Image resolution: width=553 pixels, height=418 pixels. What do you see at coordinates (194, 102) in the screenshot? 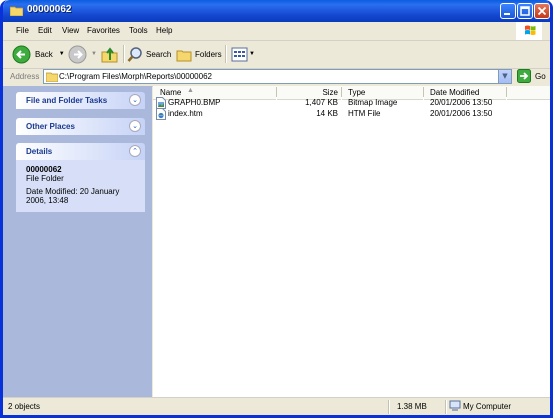
I see `file-name: GRAPH0.BMP` at bounding box center [194, 102].